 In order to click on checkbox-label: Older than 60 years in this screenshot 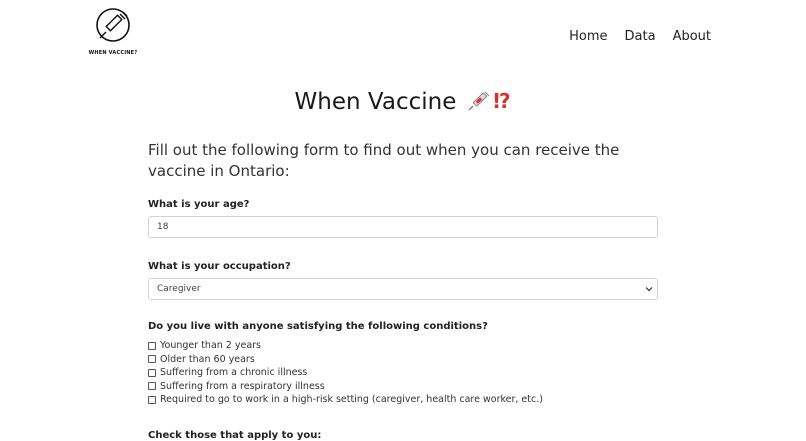, I will do `click(207, 359)`.